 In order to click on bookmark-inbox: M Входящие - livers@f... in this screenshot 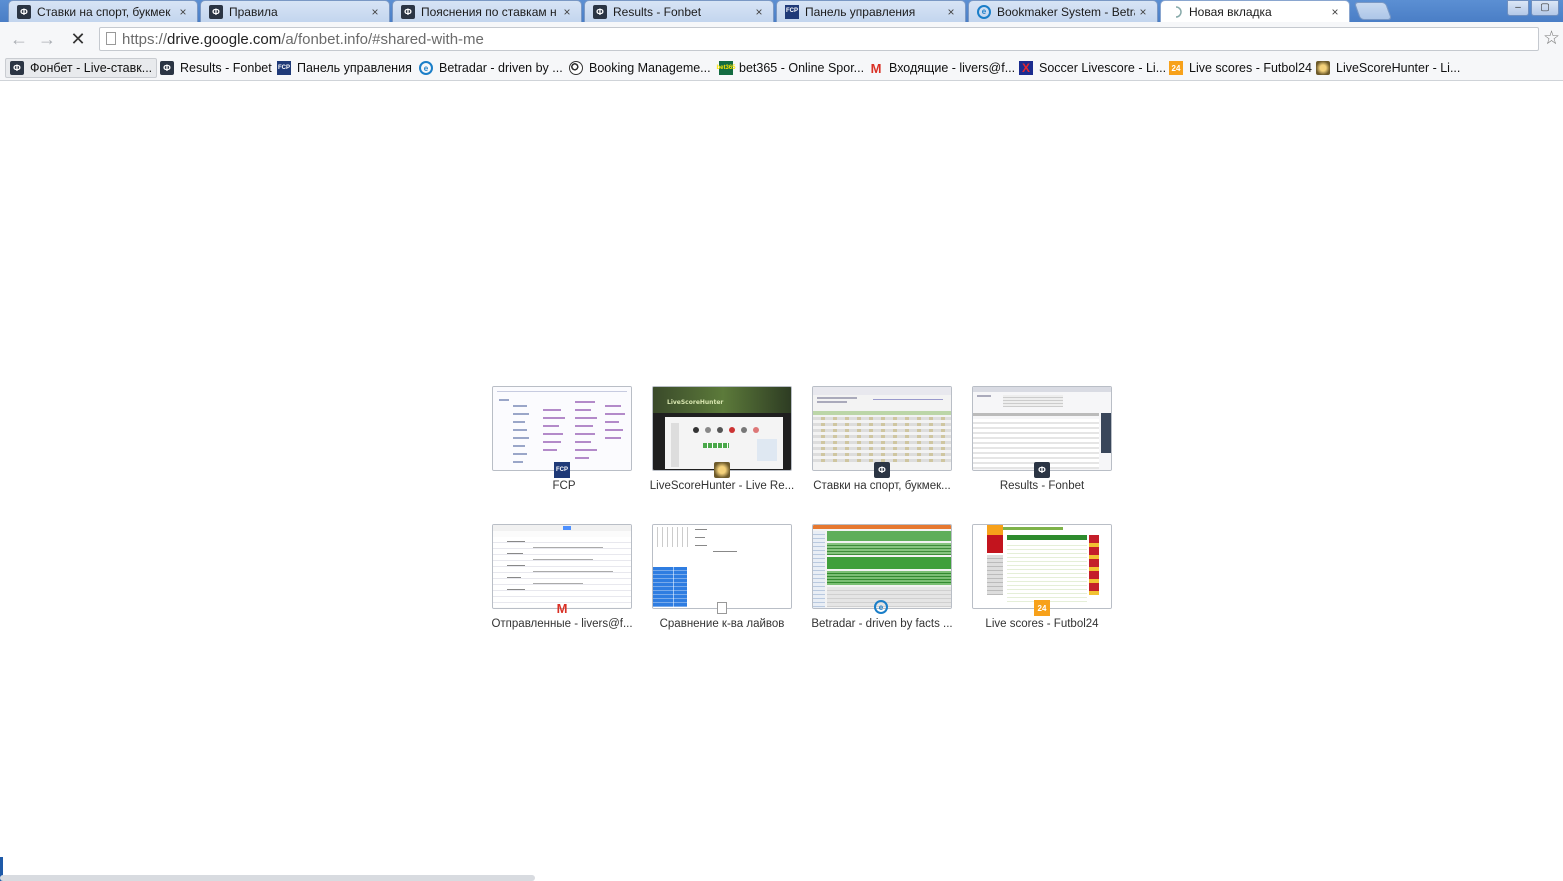, I will do `click(942, 68)`.